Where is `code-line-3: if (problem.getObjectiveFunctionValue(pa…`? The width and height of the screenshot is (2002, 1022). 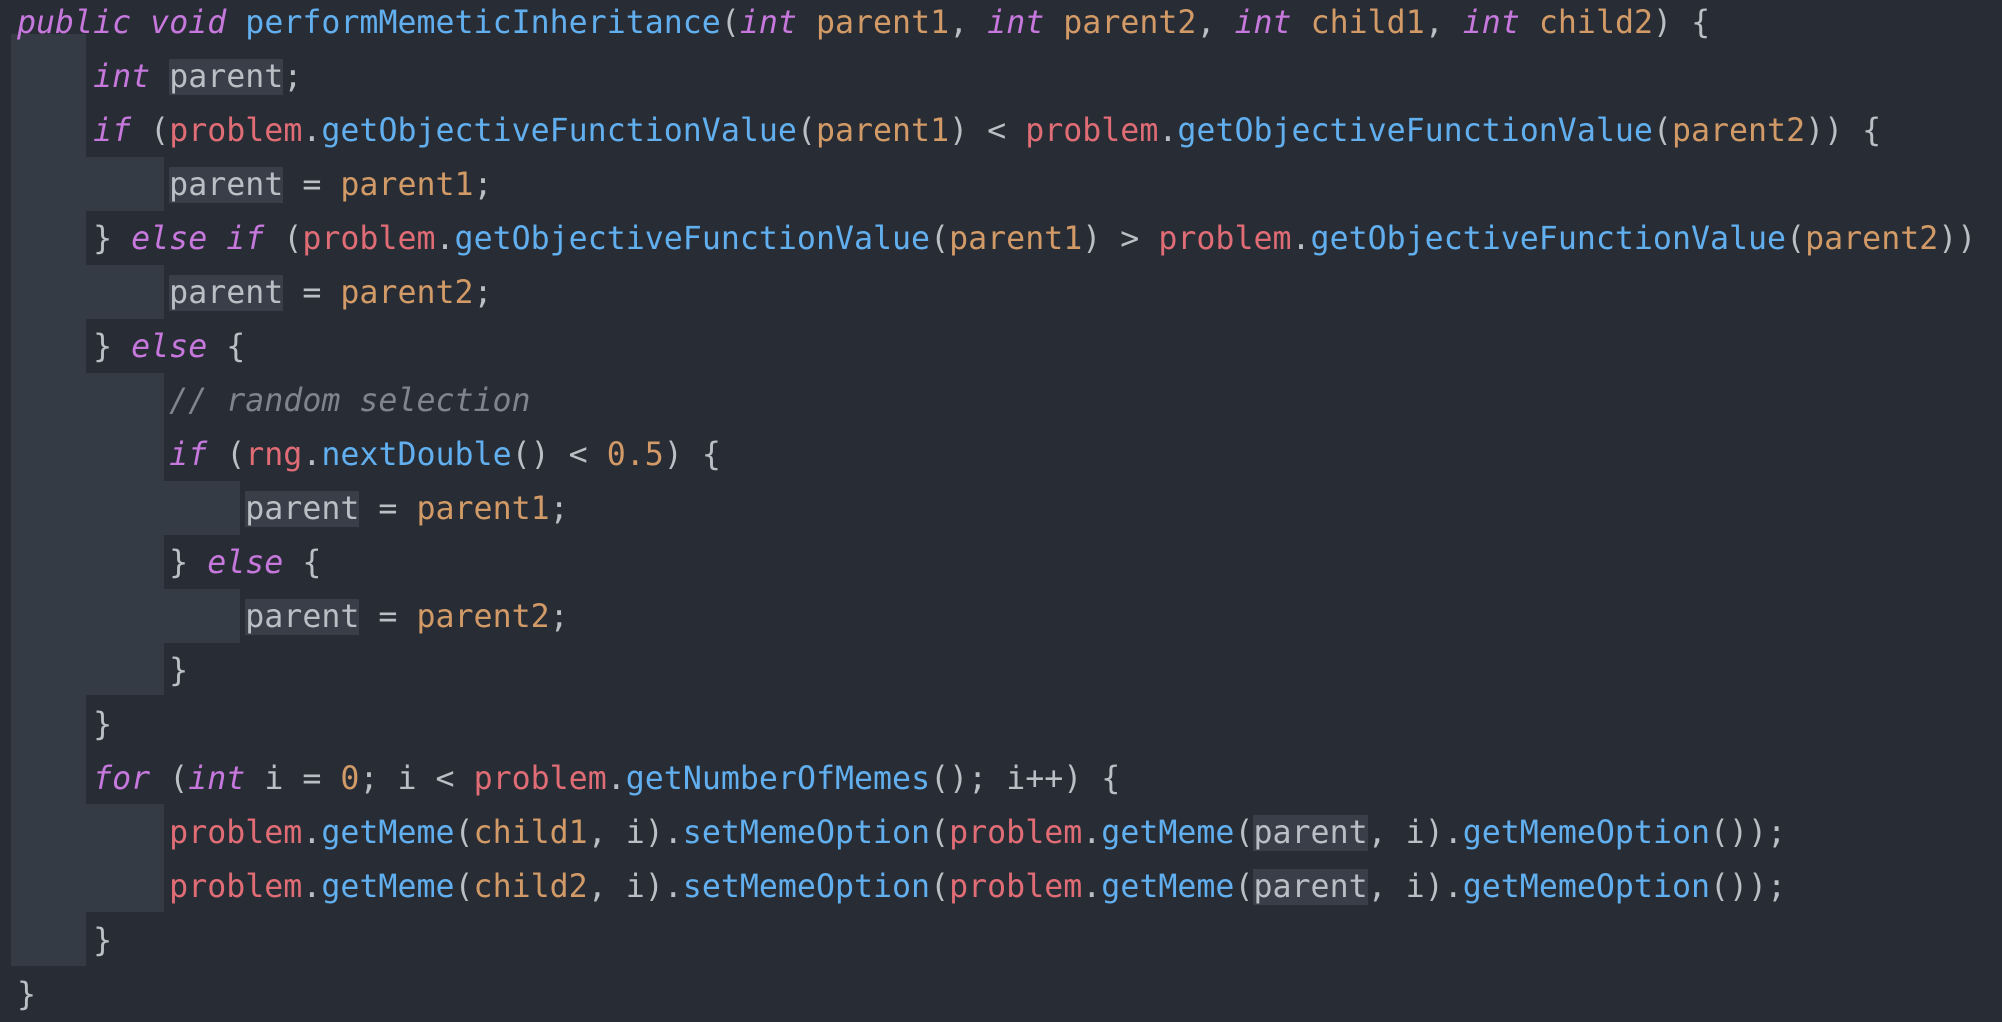
code-line-3: if (problem.getObjectiveFunctionValue(pa… is located at coordinates (949, 131).